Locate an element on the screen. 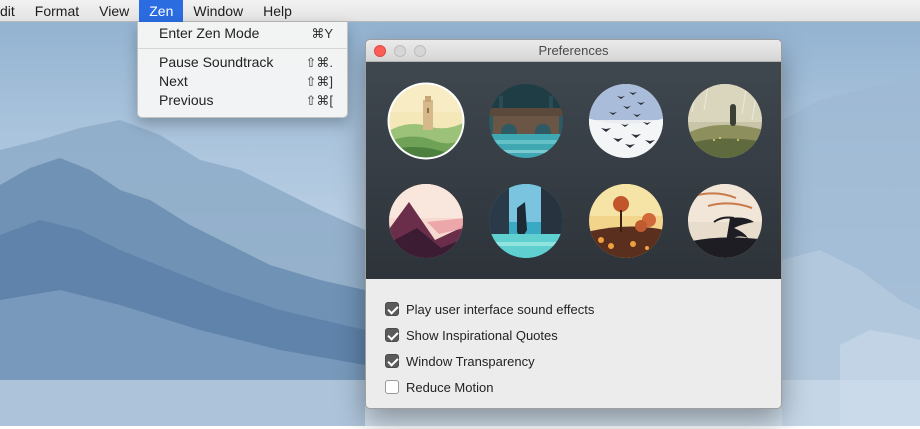 The height and width of the screenshot is (429, 920). bird-flock-icon is located at coordinates (626, 121).